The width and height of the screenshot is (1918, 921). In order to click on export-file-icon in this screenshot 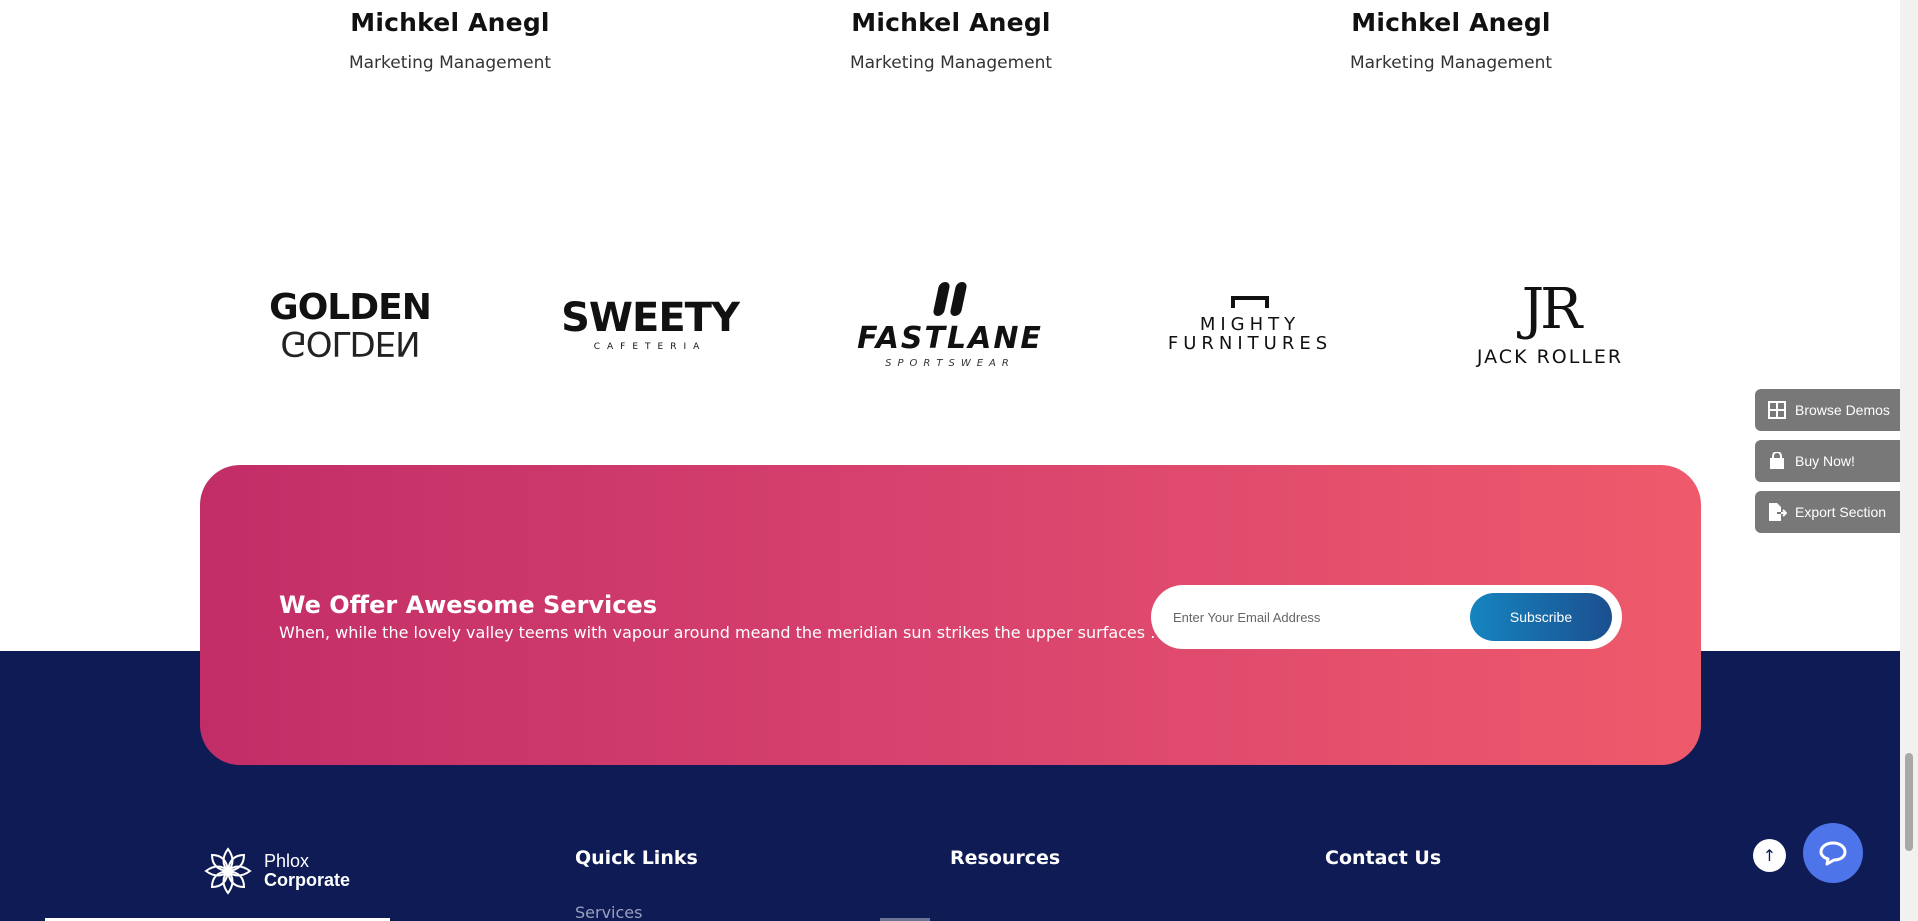, I will do `click(1777, 512)`.